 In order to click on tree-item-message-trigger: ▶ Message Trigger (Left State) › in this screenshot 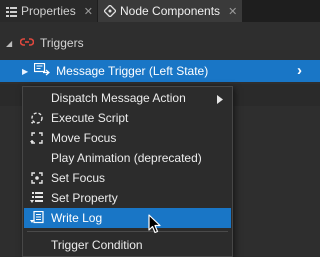, I will do `click(160, 71)`.